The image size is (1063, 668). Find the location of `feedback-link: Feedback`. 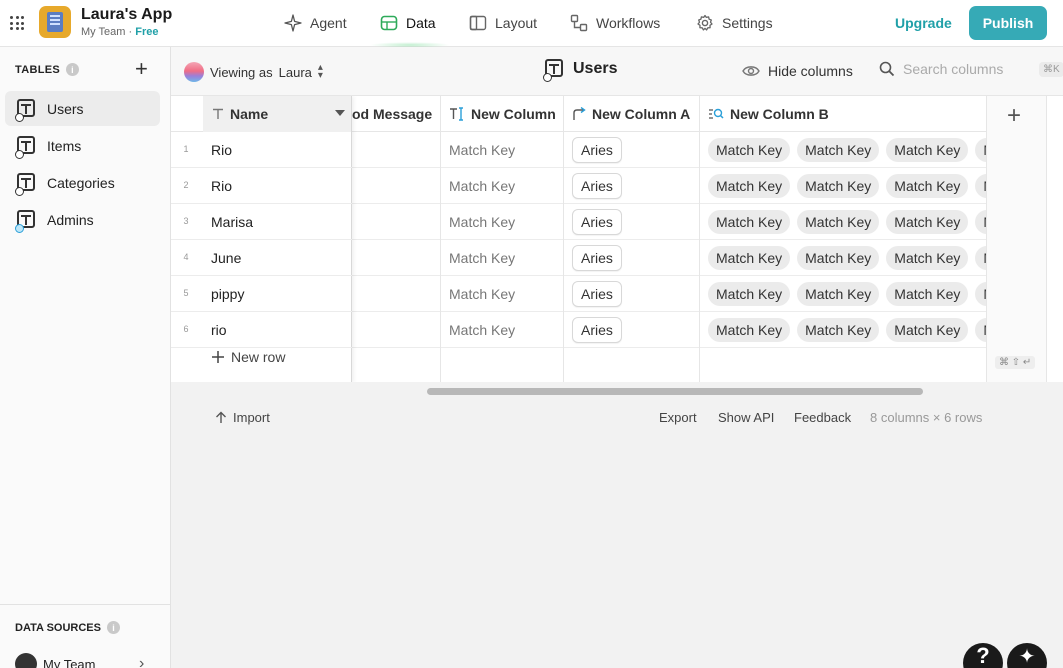

feedback-link: Feedback is located at coordinates (822, 417).